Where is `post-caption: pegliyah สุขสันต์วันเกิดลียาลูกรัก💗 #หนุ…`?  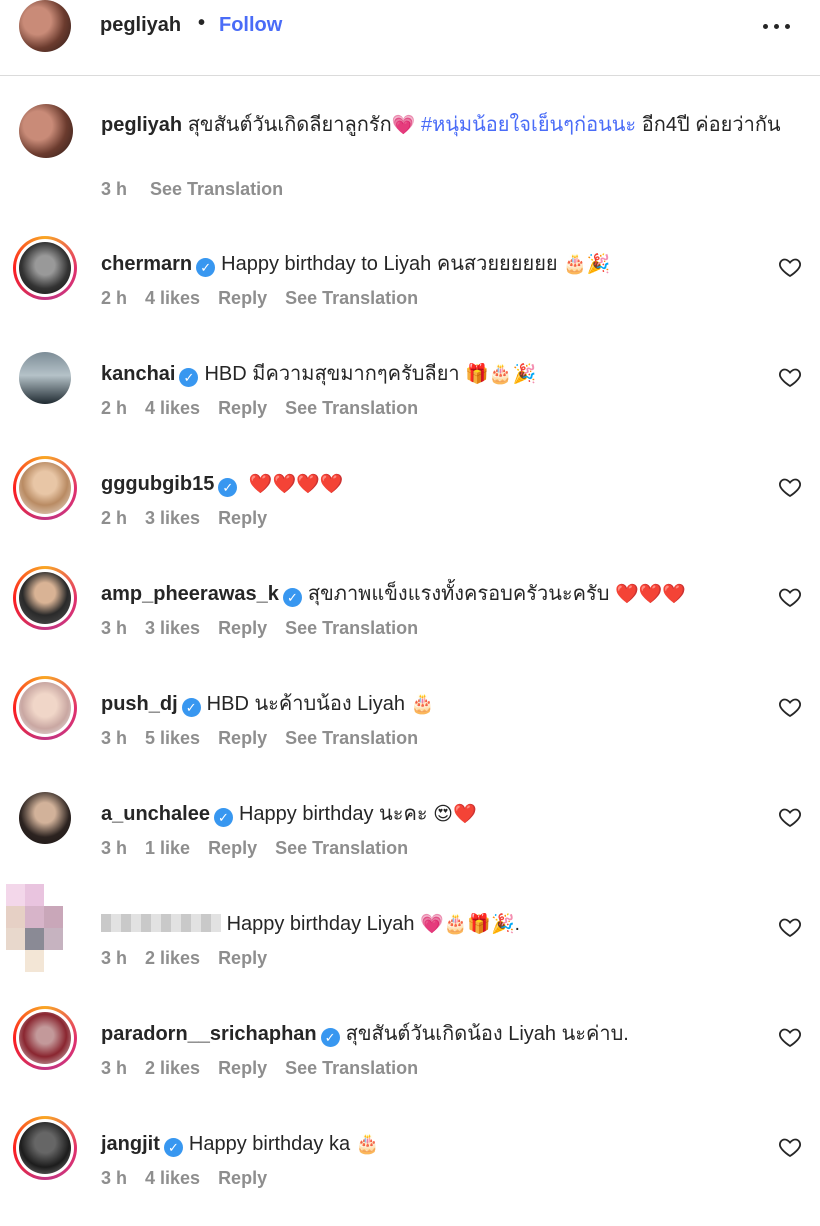
post-caption: pegliyah สุขสันต์วันเกิดลียาลูกรัก💗 #หนุ… is located at coordinates (410, 145).